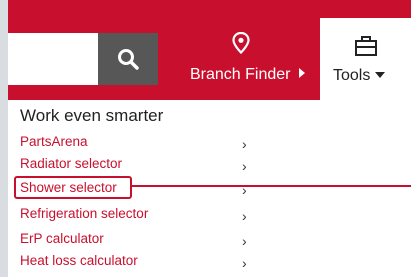  I want to click on menu-item-label: Refrigeration selector, so click(84, 213).